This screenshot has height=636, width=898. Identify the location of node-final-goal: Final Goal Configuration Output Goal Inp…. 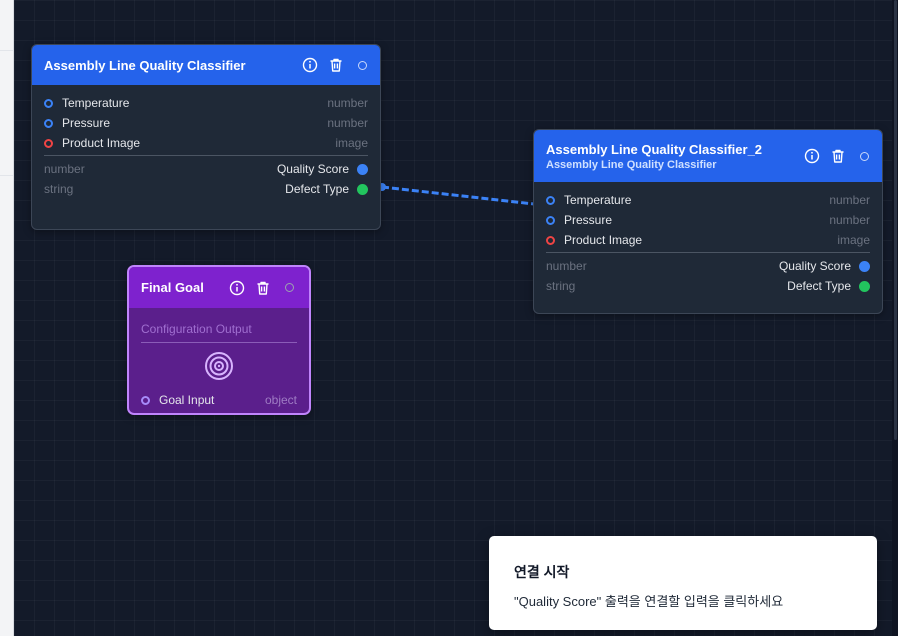
(219, 340).